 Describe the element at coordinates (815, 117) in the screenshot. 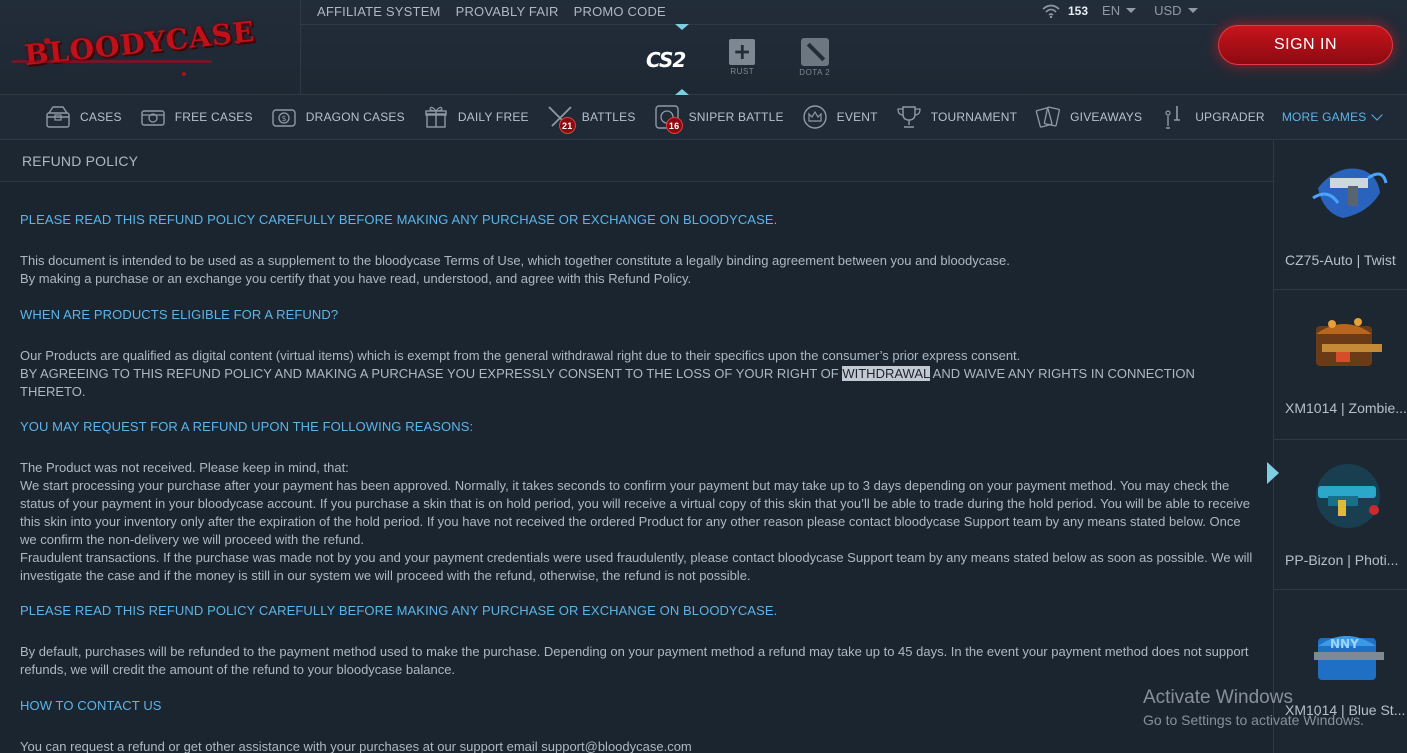

I see `crown-icon` at that location.